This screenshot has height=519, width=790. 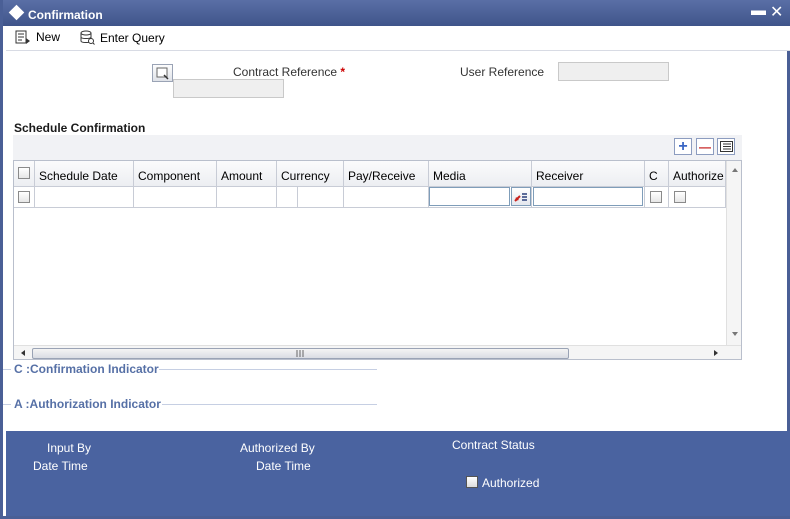 What do you see at coordinates (269, 404) in the screenshot?
I see `authorization-indicator-line` at bounding box center [269, 404].